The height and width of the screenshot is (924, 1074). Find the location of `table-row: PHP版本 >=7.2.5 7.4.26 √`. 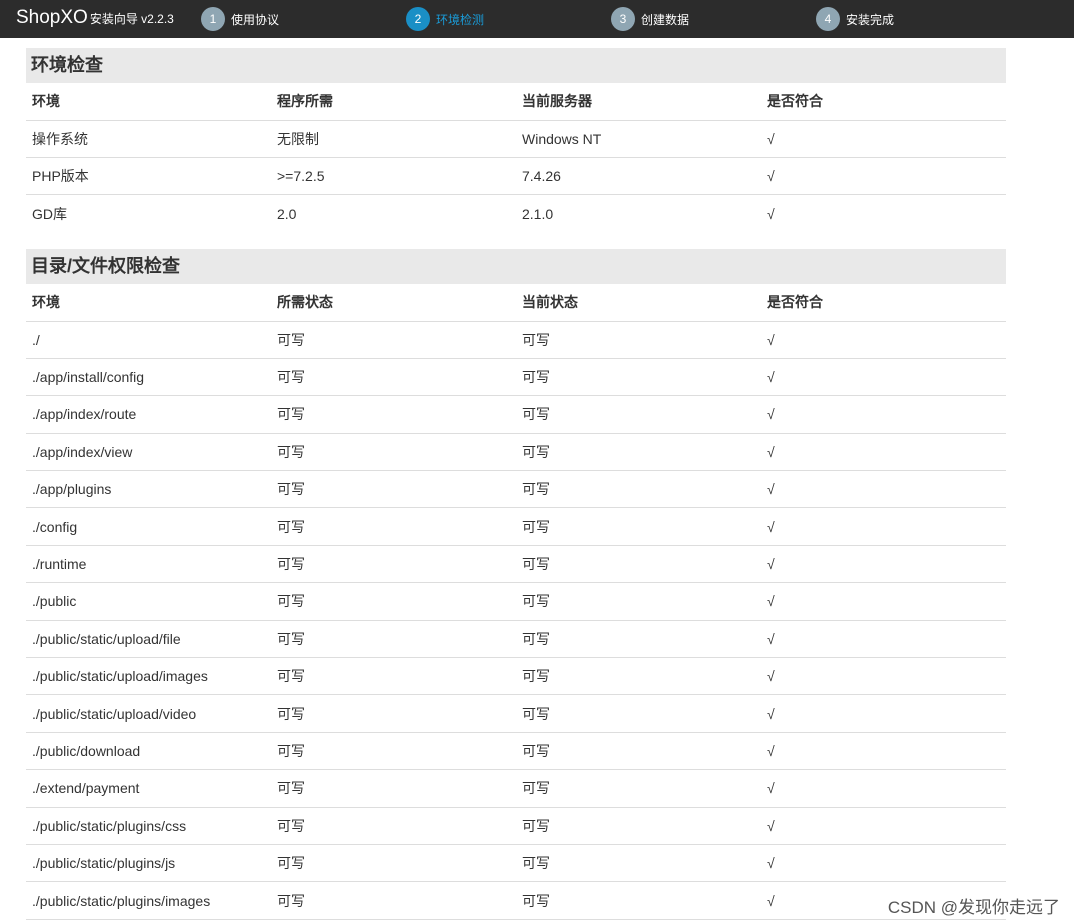

table-row: PHP版本 >=7.2.5 7.4.26 √ is located at coordinates (516, 176).